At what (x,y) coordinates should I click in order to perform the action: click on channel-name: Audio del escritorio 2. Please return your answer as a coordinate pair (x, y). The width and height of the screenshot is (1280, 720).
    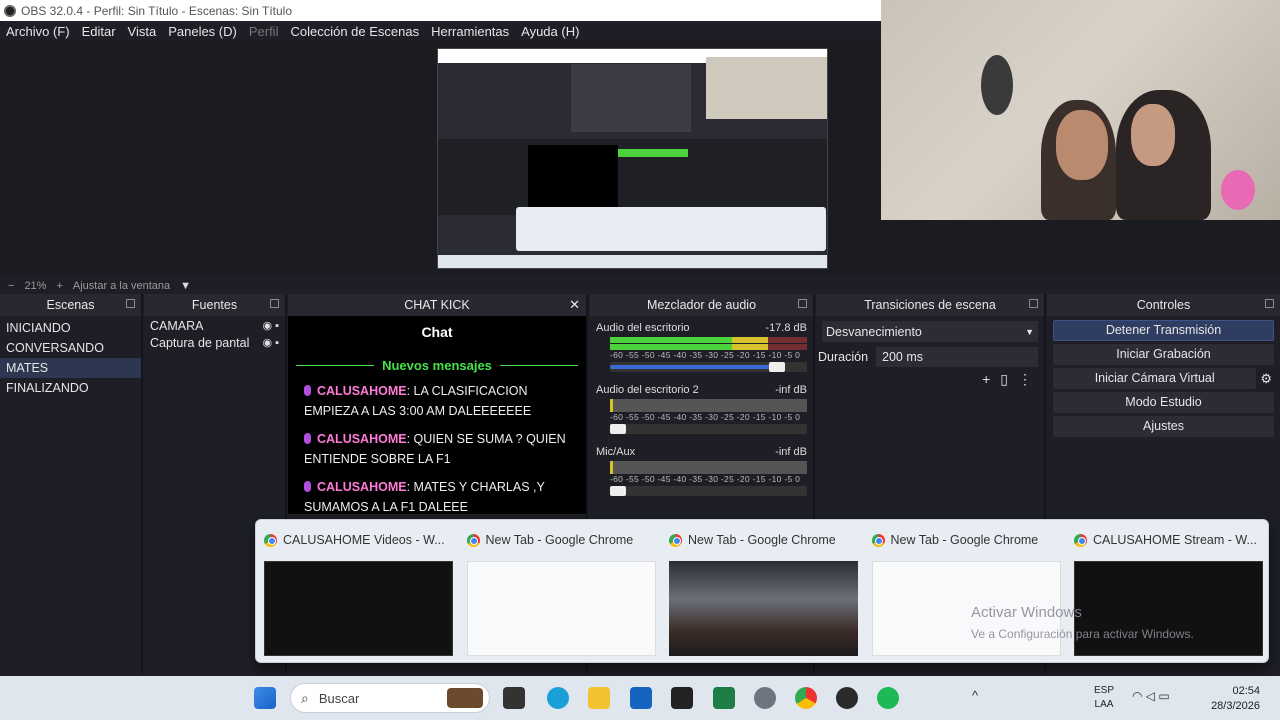
    Looking at the image, I should click on (647, 390).